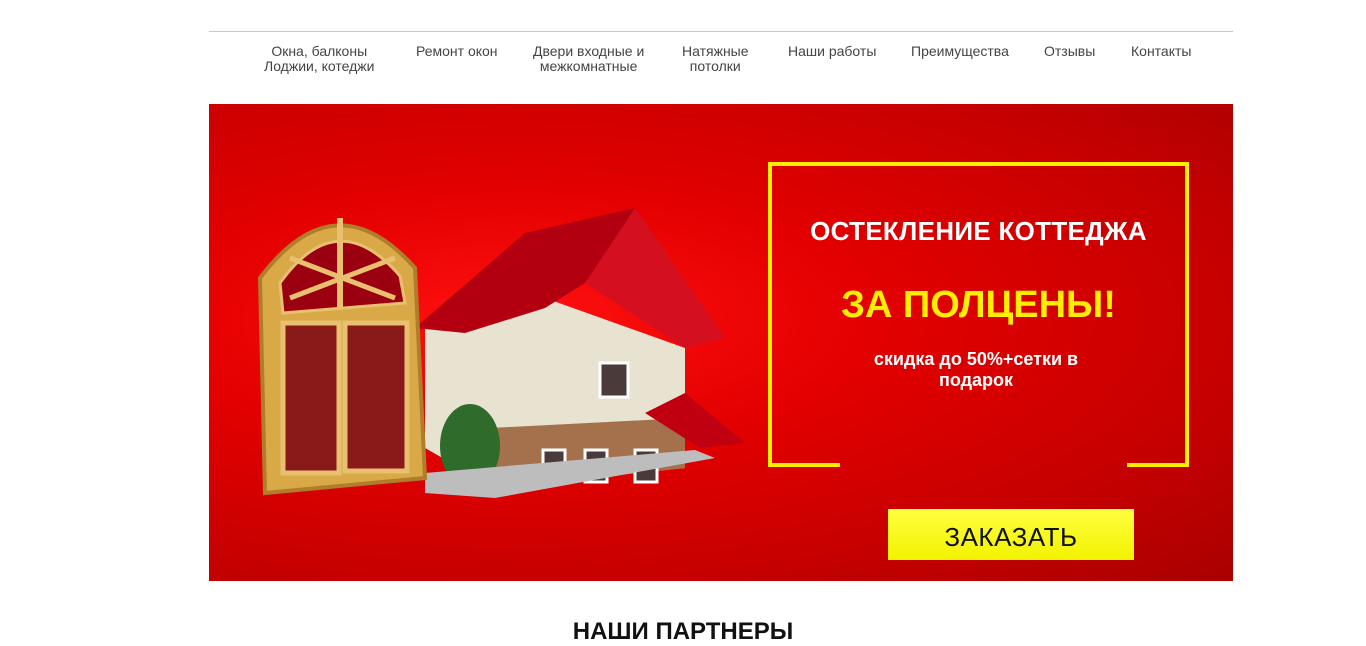  I want to click on promo-subtitle: скидка до 50%+сетки в подарок, so click(976, 369).